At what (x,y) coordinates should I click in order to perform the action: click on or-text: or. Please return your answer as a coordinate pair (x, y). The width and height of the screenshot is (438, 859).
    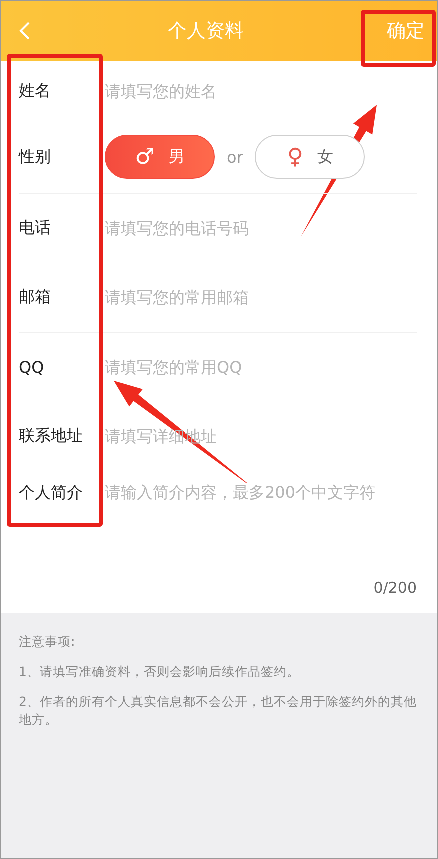
    Looking at the image, I should click on (235, 157).